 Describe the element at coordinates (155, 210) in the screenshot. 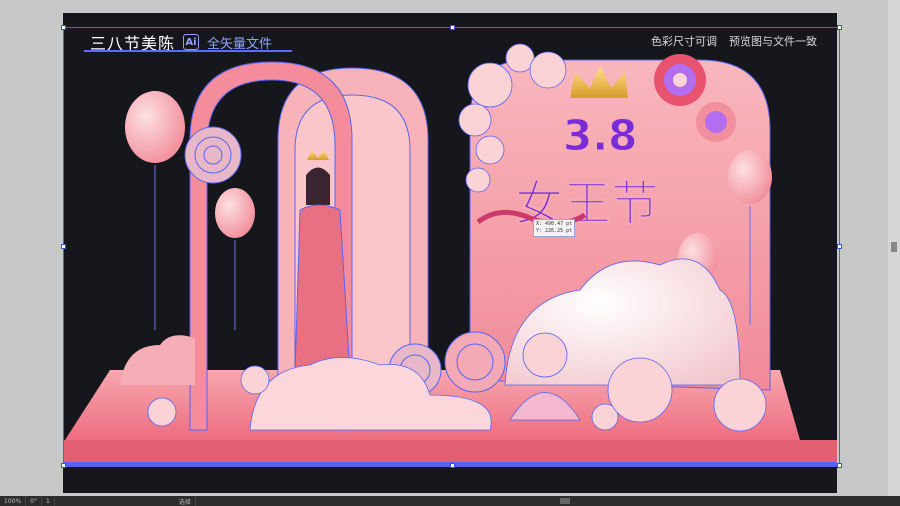

I see `balloon-left-large` at that location.